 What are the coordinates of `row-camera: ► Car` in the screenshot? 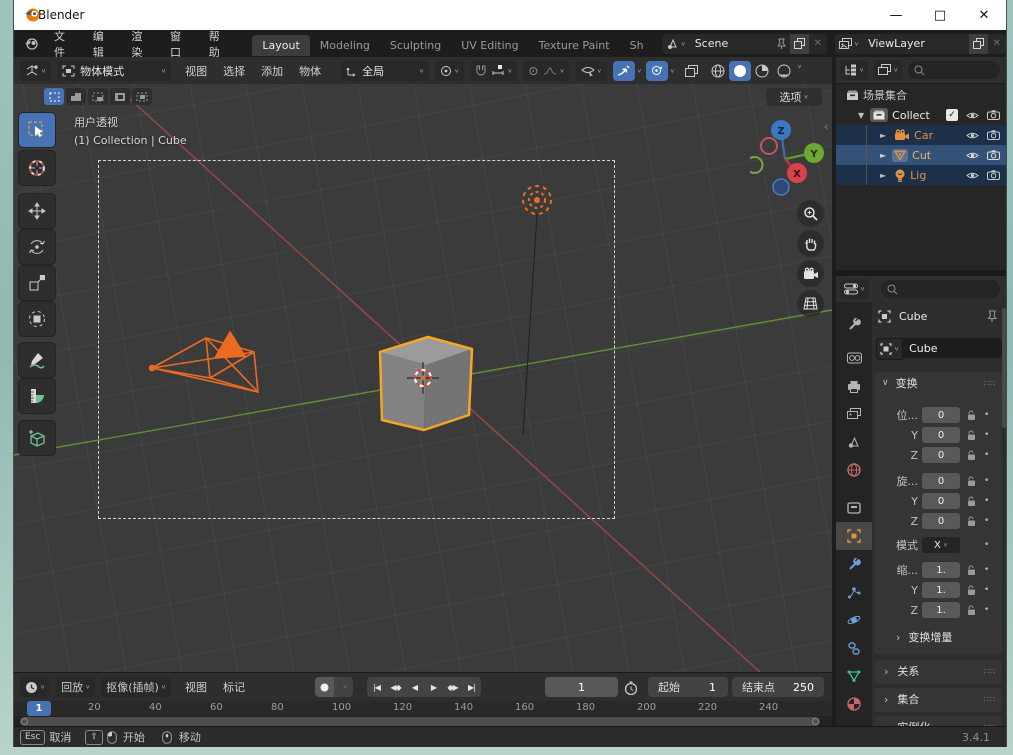 It's located at (921, 155).